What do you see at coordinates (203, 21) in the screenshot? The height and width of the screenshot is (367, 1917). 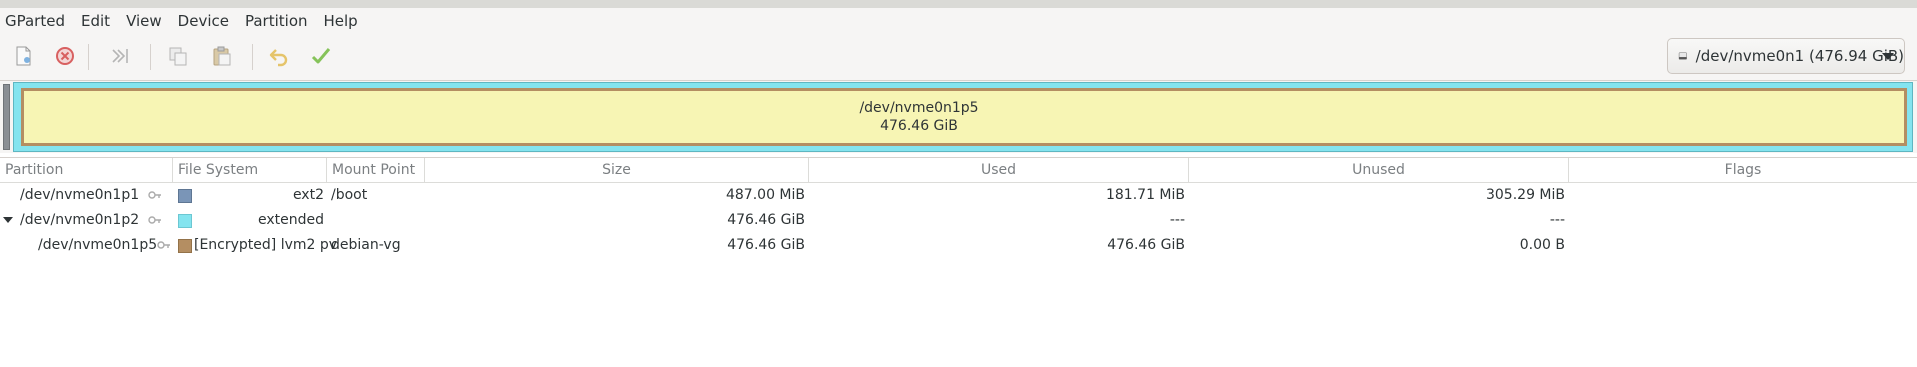 I see `menu-device: Device` at bounding box center [203, 21].